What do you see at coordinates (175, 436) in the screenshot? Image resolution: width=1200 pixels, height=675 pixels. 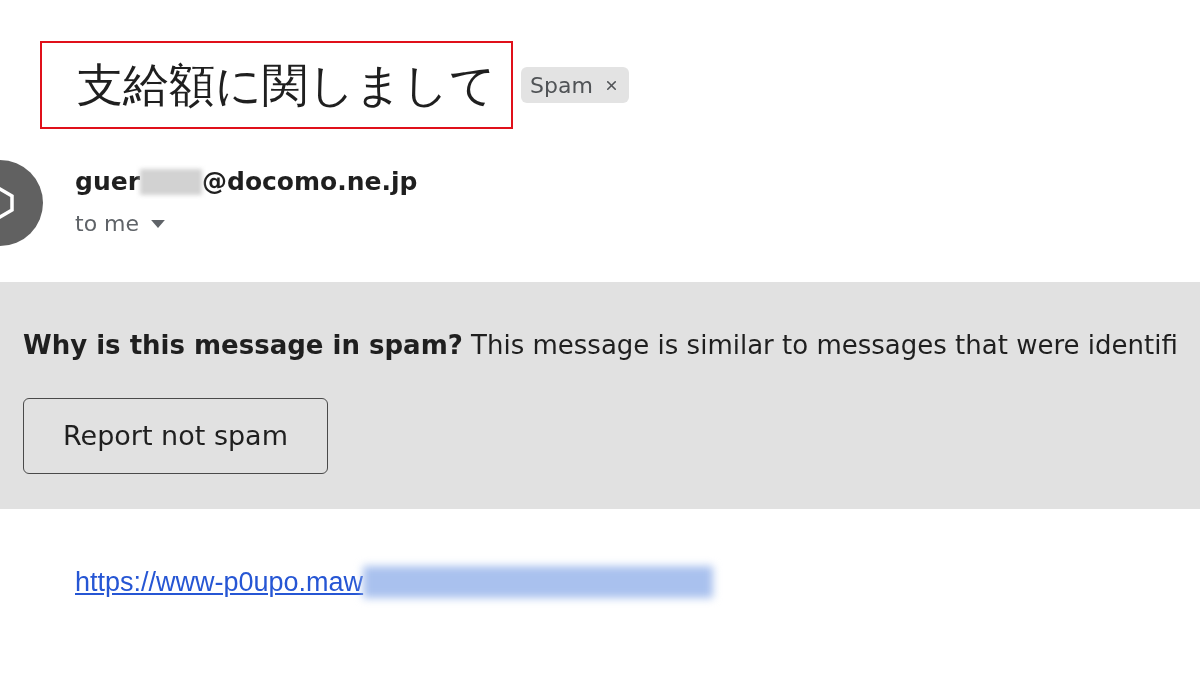 I see `report-not-spam-button: Report not spam` at bounding box center [175, 436].